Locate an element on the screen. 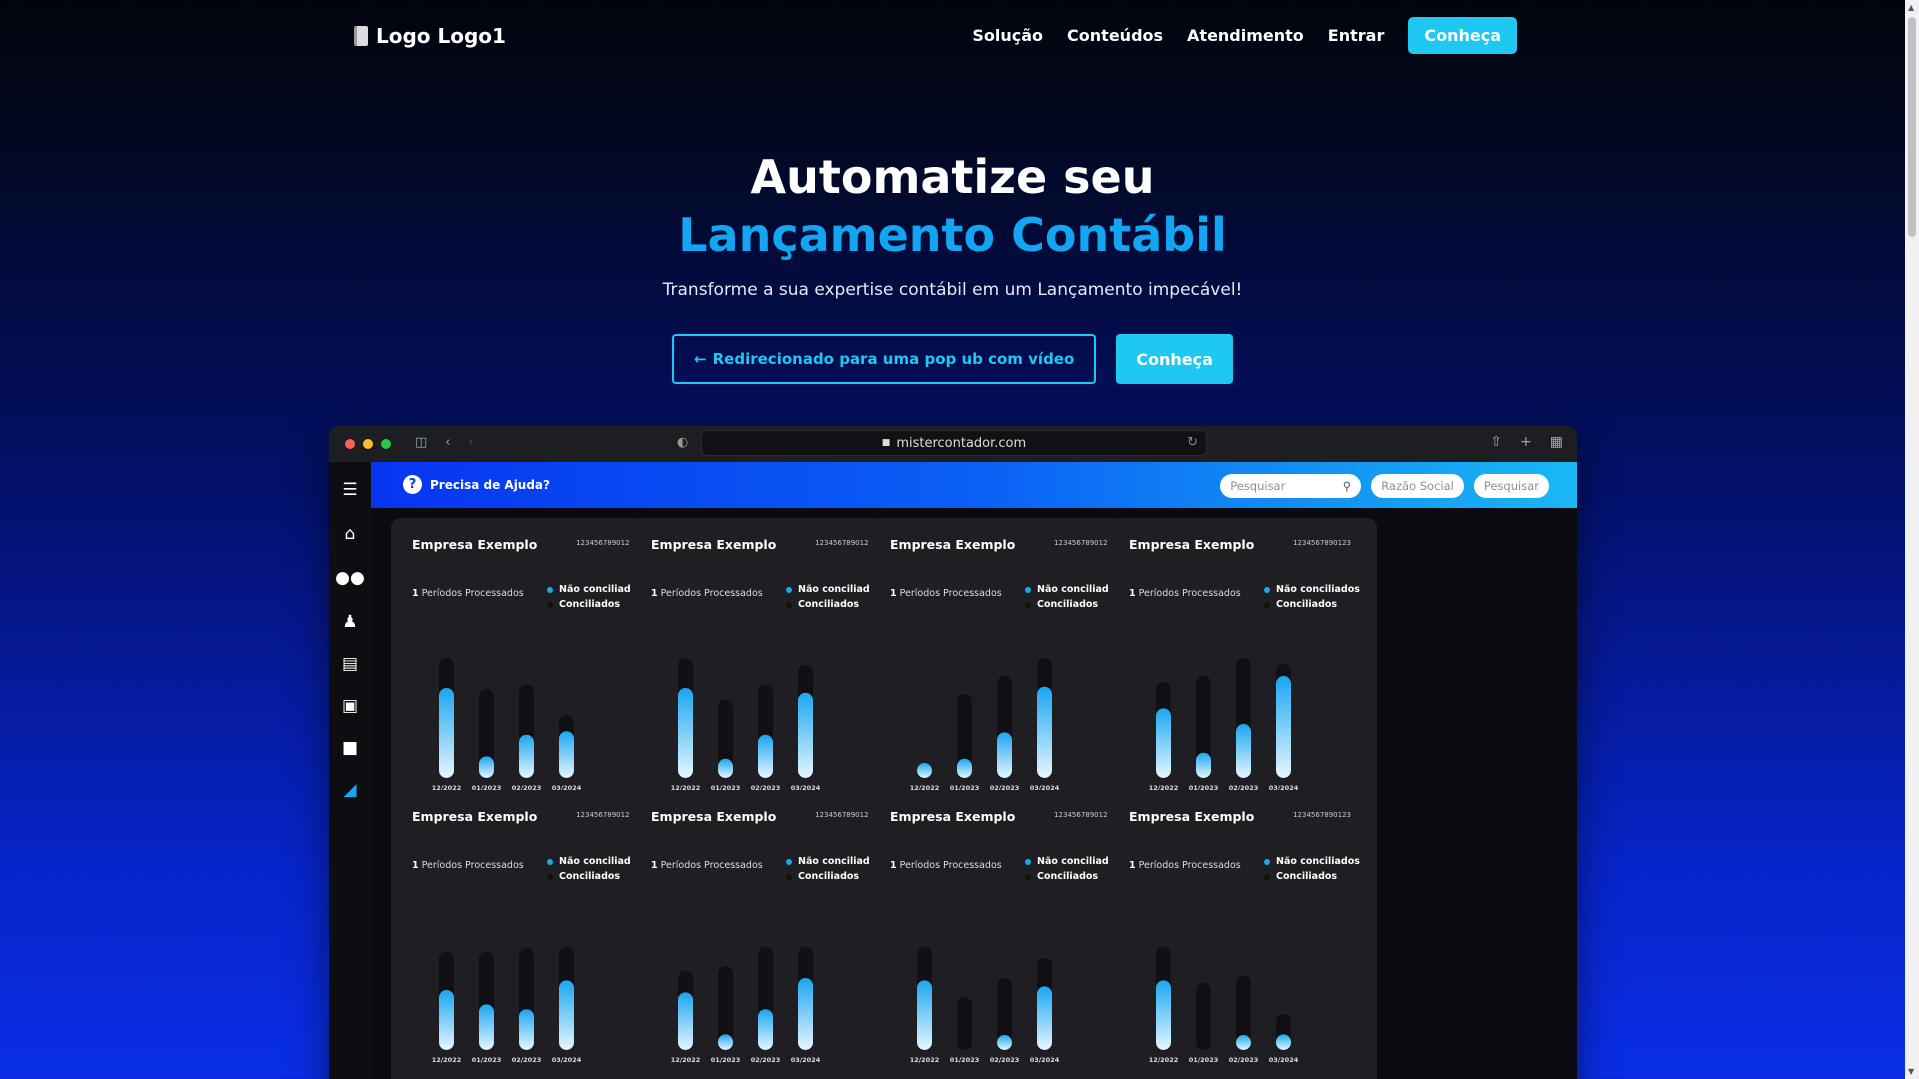  nav-link-conteudos: Conteúdos is located at coordinates (1115, 35).